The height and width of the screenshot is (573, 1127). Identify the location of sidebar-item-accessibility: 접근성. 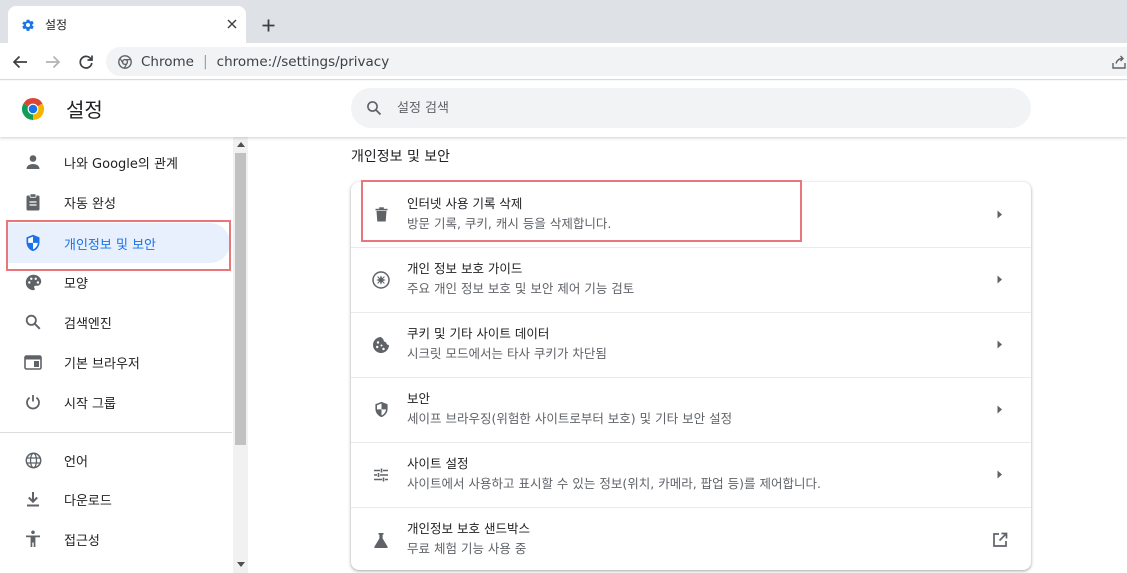
(119, 539).